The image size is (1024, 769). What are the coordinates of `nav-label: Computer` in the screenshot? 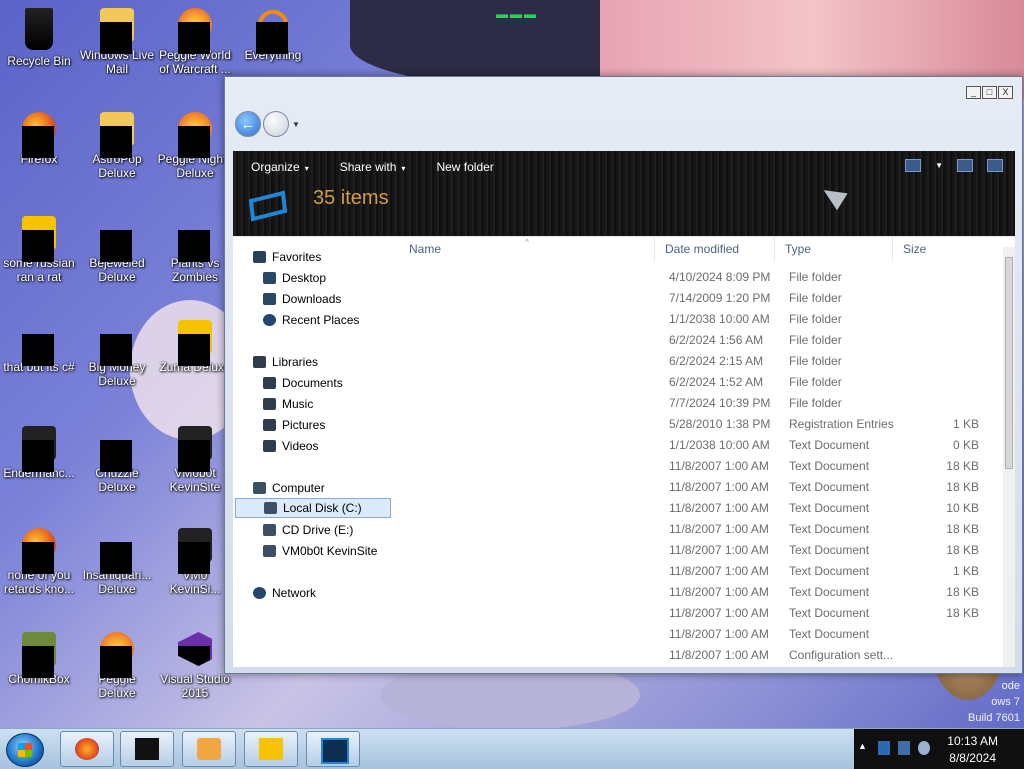 It's located at (298, 488).